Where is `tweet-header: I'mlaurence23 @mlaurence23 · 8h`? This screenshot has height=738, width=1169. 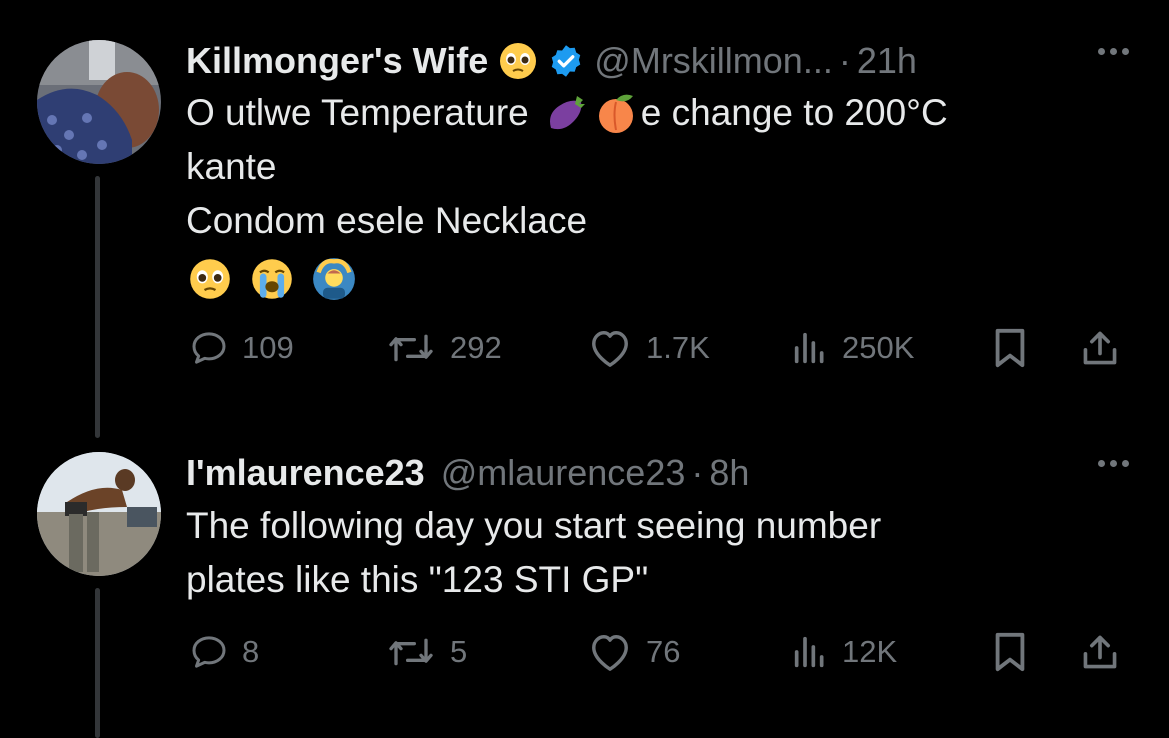
tweet-header: I'mlaurence23 @mlaurence23 · 8h is located at coordinates (657, 473).